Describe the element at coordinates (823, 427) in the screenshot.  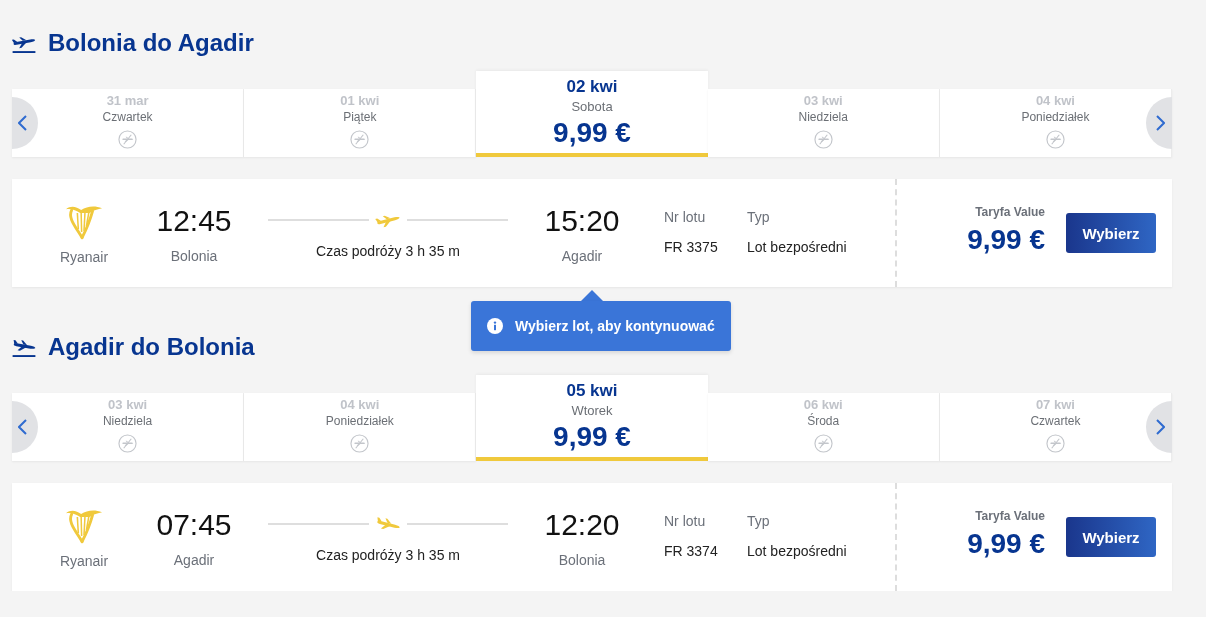
I see `date-tab: 06 kwi Środa` at that location.